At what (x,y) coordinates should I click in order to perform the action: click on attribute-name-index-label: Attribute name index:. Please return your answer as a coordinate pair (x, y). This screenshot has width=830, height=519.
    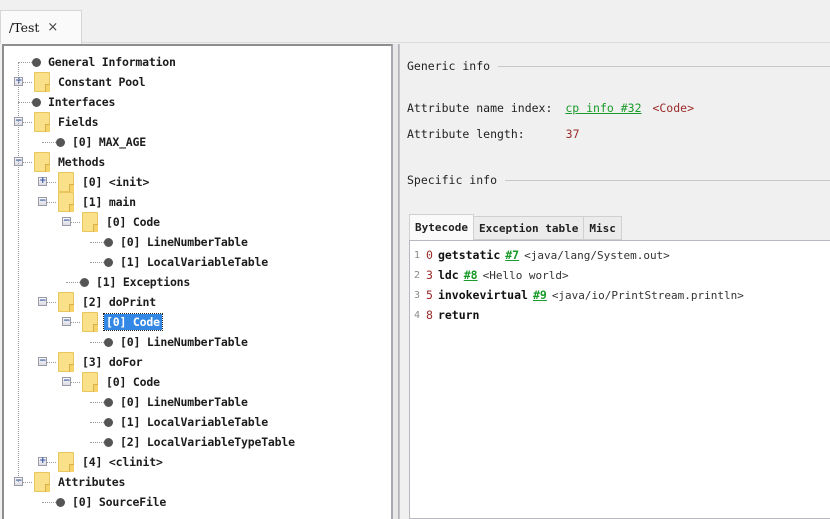
    Looking at the image, I should click on (480, 108).